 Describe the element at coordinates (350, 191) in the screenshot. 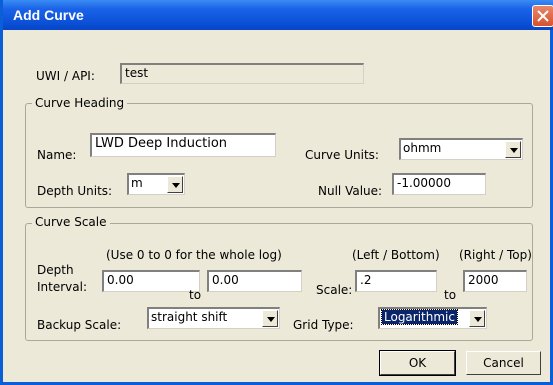

I see `null-value-label: Null Value:` at that location.